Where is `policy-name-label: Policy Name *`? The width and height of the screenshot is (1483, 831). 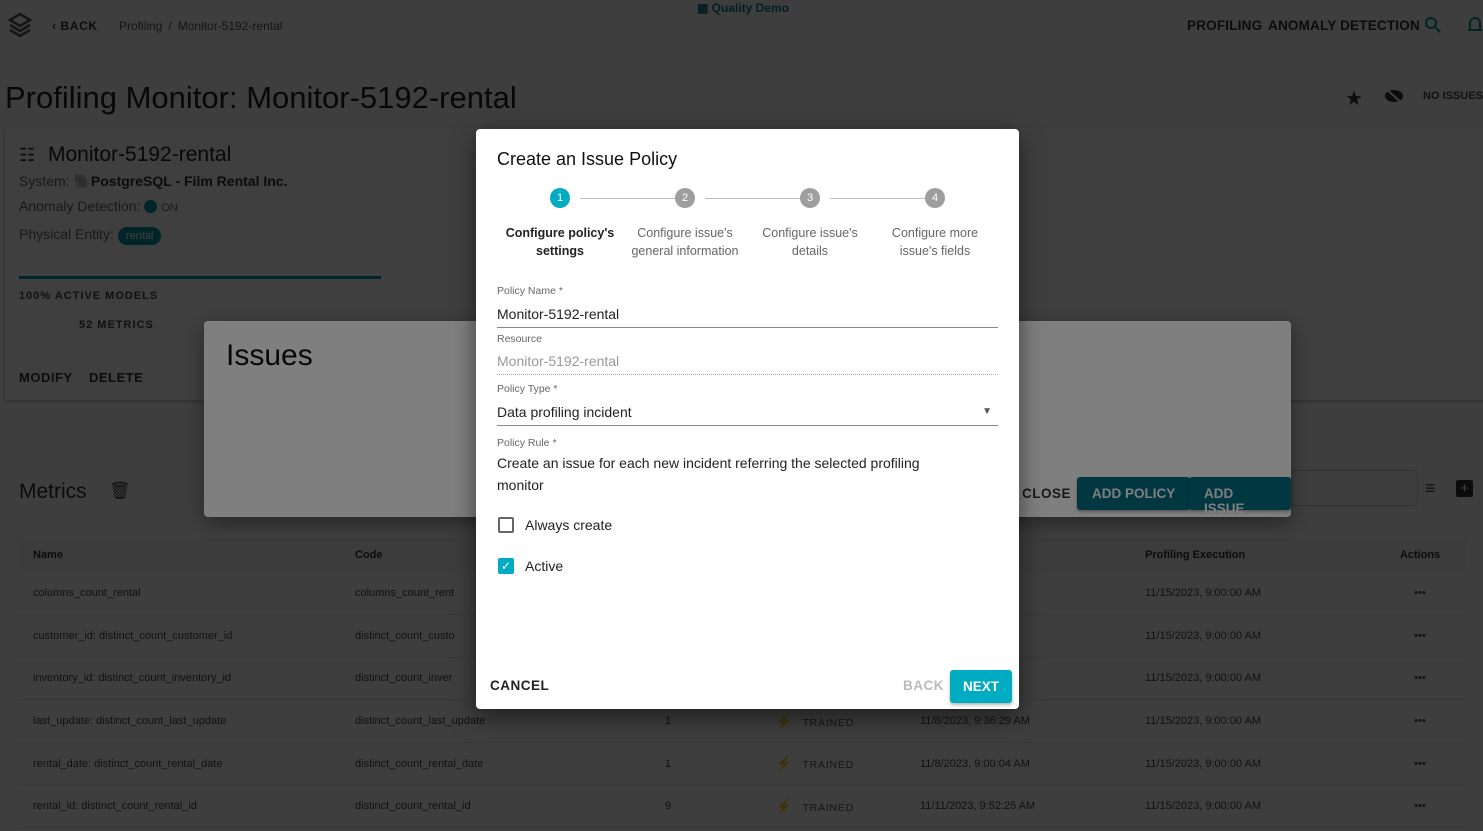 policy-name-label: Policy Name * is located at coordinates (530, 291).